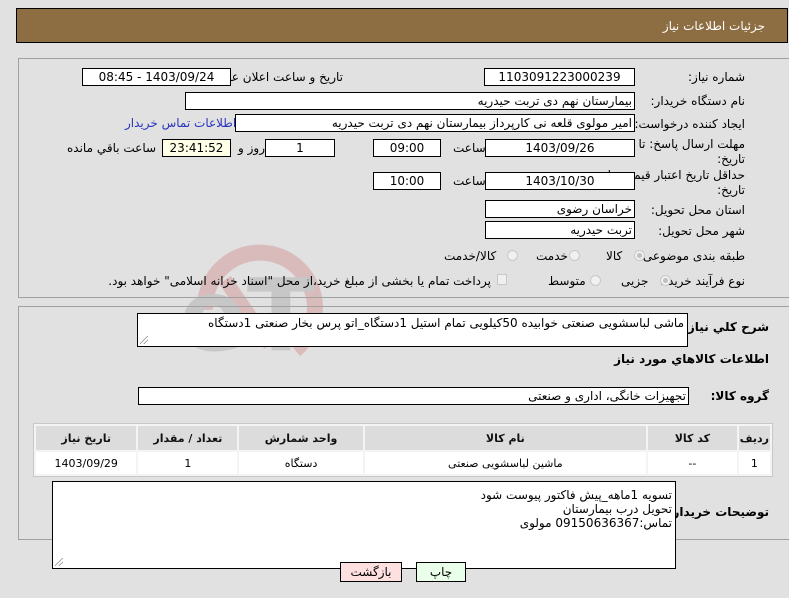  What do you see at coordinates (560, 209) in the screenshot?
I see `delivery-province-field: خراسان رضوی` at bounding box center [560, 209].